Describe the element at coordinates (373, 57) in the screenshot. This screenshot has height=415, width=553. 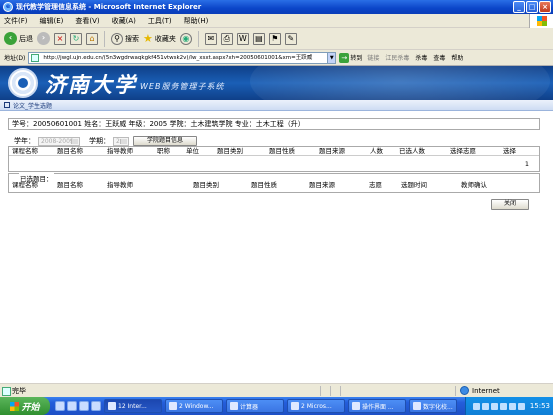
I see `links-label: 链接` at that location.